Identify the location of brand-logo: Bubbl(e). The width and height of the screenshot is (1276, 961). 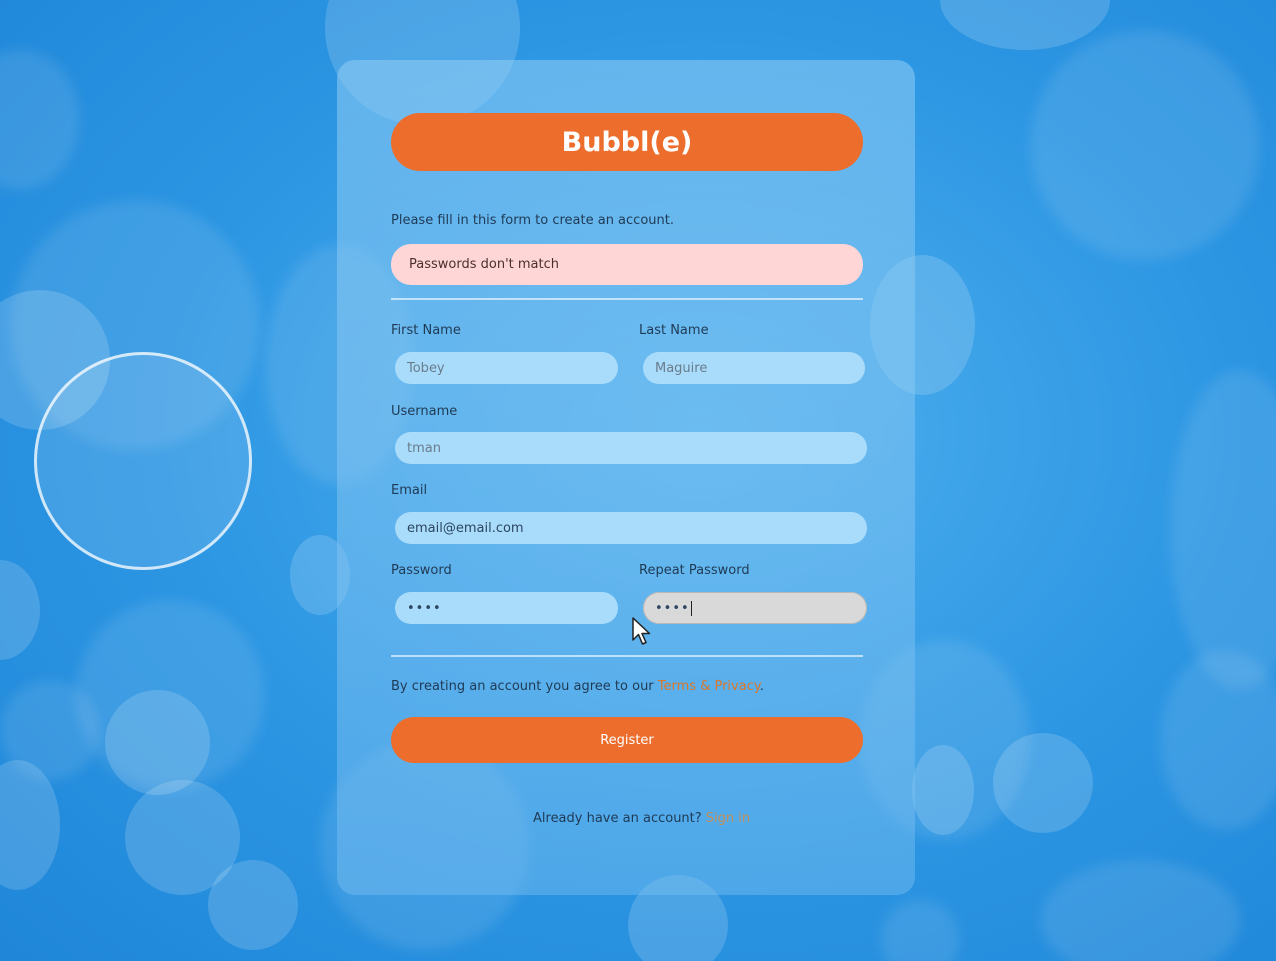
(627, 142).